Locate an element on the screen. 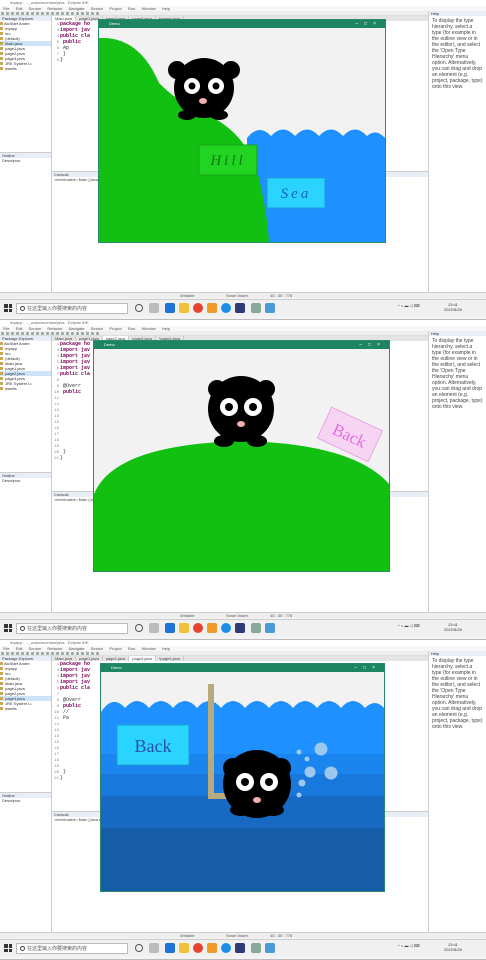 This screenshot has height=960, width=486. file-explorer-icon is located at coordinates (184, 948).